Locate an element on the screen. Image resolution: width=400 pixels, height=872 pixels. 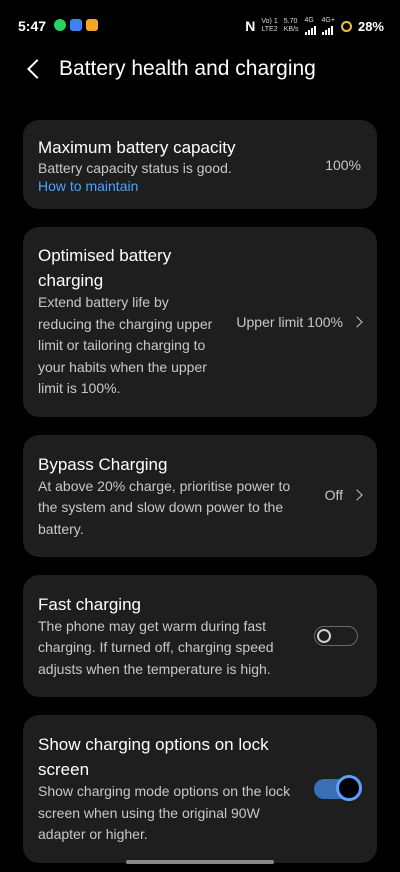
header: Battery health and charging is located at coordinates (200, 72).